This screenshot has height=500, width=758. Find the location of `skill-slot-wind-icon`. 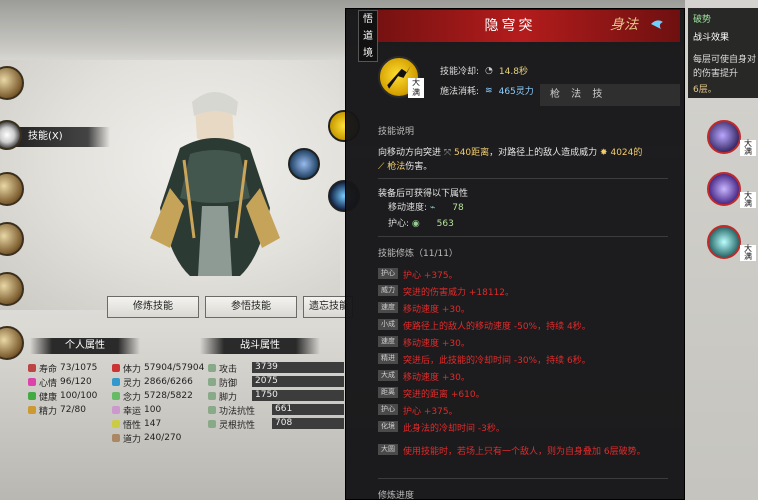

skill-slot-wind-icon is located at coordinates (304, 164).